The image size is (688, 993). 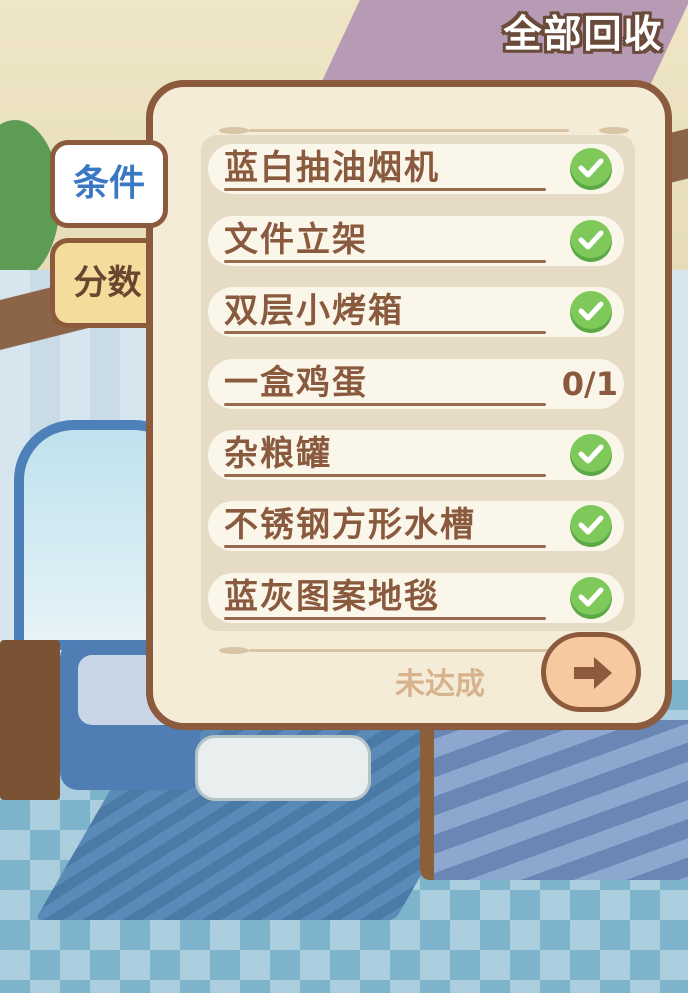 I want to click on list-item: 文件立架, so click(x=416, y=241).